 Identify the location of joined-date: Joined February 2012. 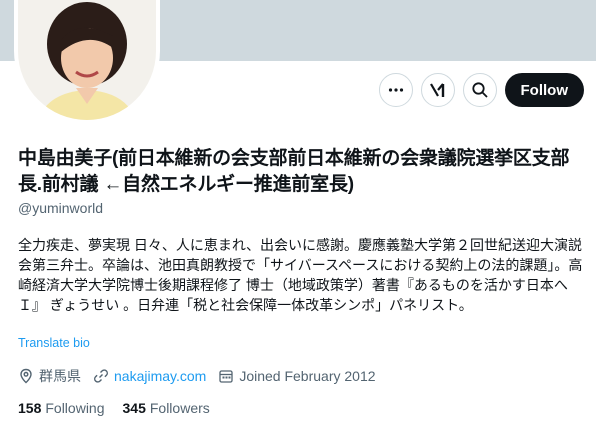
(307, 376).